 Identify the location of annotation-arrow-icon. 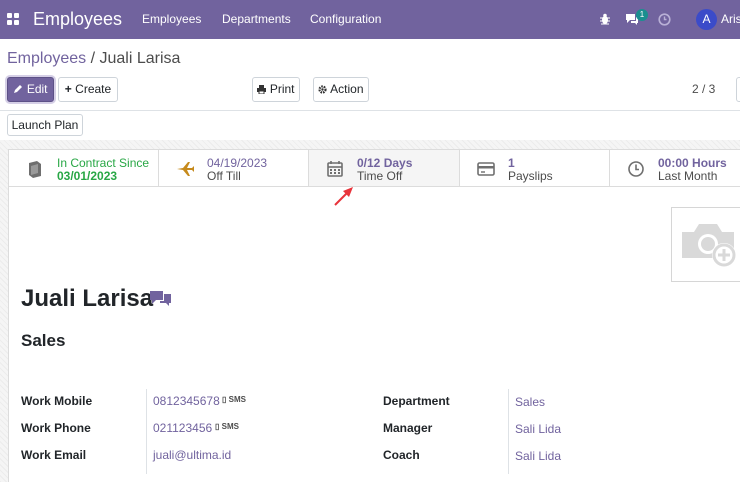
(343, 196).